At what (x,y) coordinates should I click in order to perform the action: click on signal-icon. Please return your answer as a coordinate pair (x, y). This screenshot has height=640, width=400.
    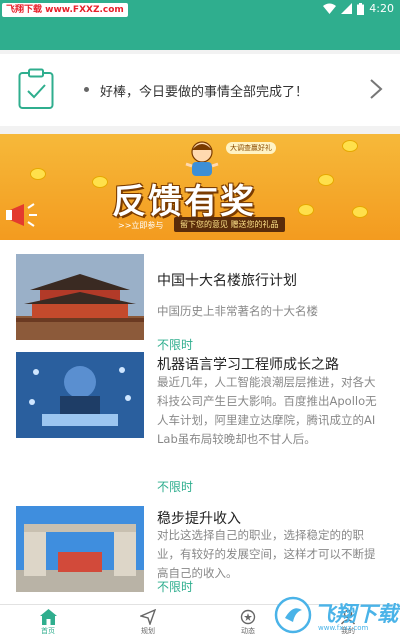
    Looking at the image, I should click on (347, 8).